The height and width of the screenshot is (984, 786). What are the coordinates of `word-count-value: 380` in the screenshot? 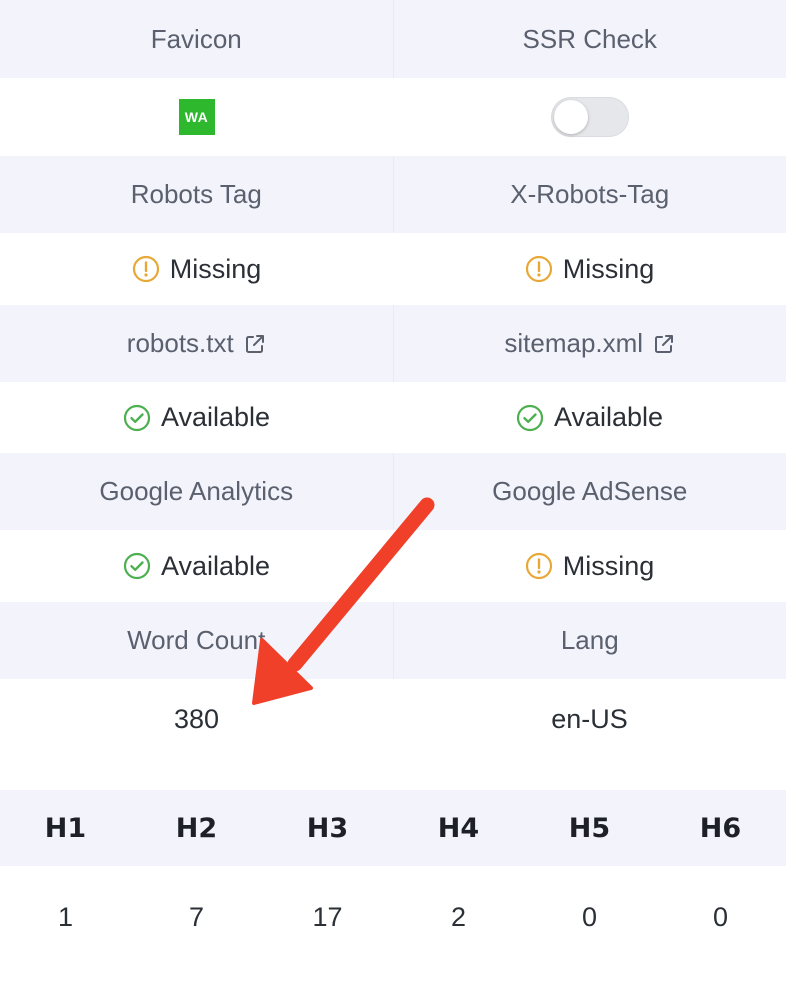 It's located at (196, 718).